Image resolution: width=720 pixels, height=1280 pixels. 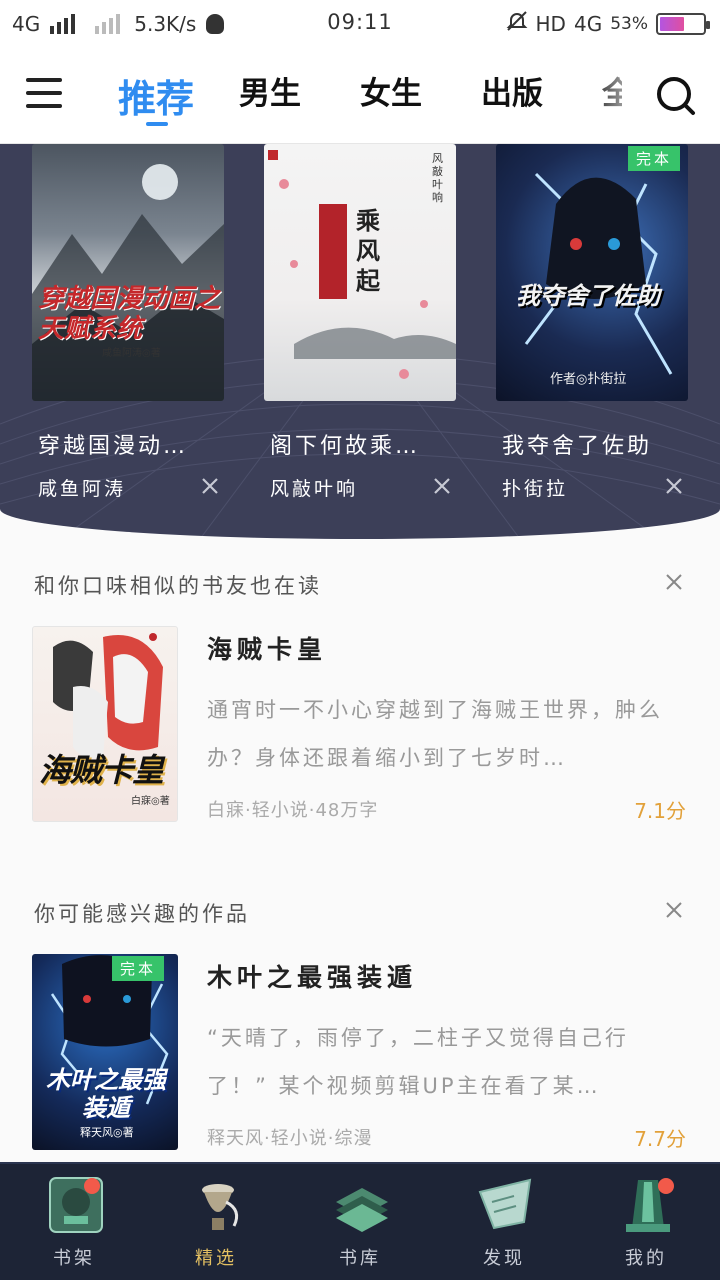 I want to click on bottom-nav-label: 书库, so click(x=360, y=1258).